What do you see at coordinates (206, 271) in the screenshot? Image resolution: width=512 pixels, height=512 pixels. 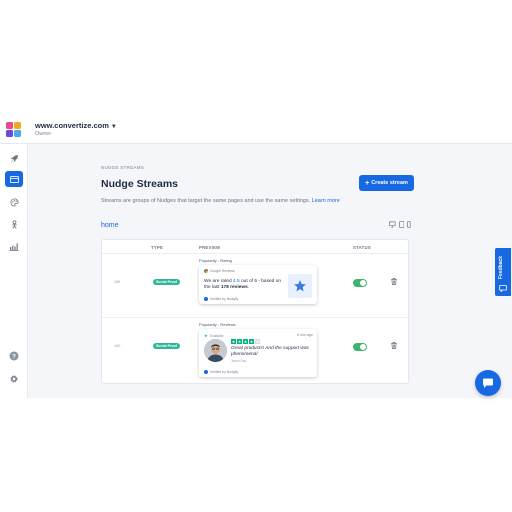 I see `google-icon` at bounding box center [206, 271].